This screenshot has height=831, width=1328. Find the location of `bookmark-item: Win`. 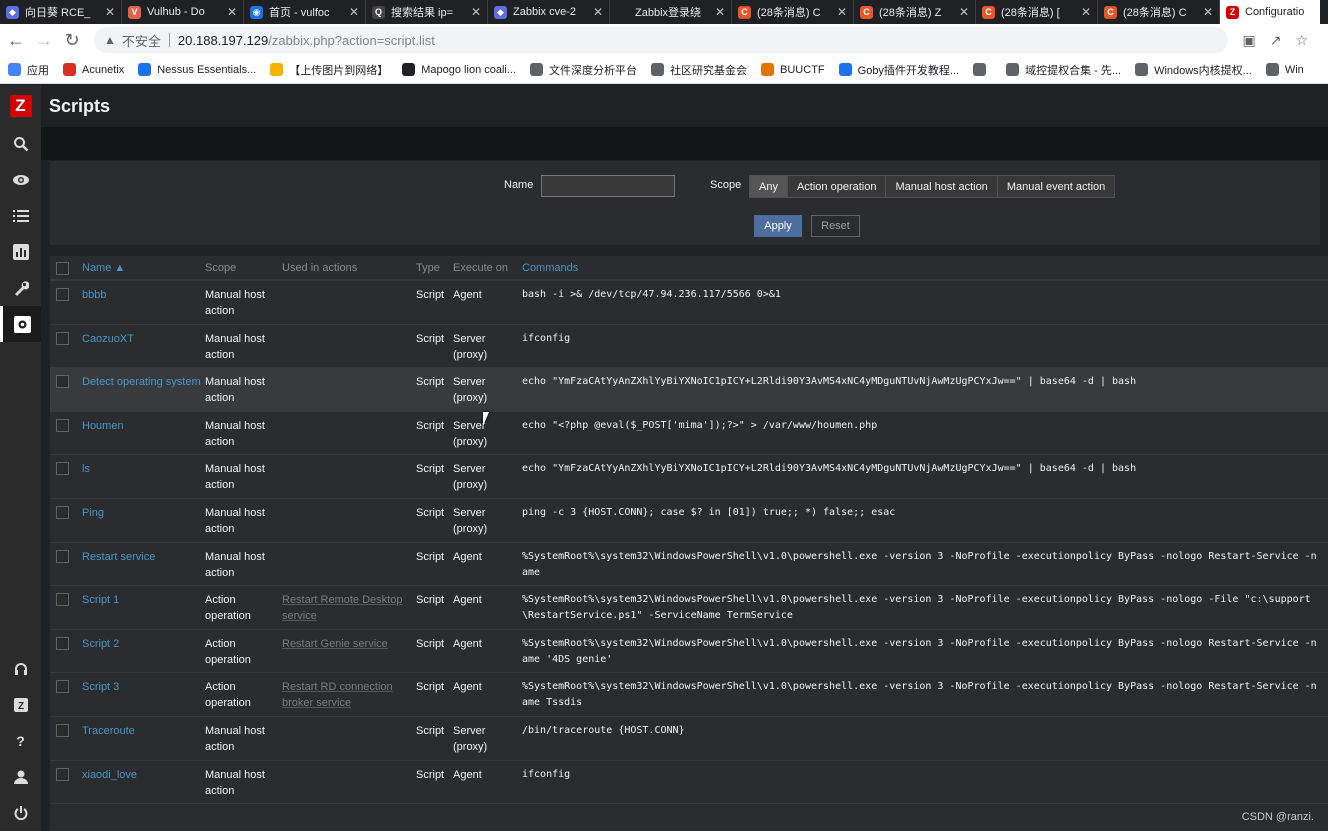

bookmark-item: Win is located at coordinates (1284, 69).